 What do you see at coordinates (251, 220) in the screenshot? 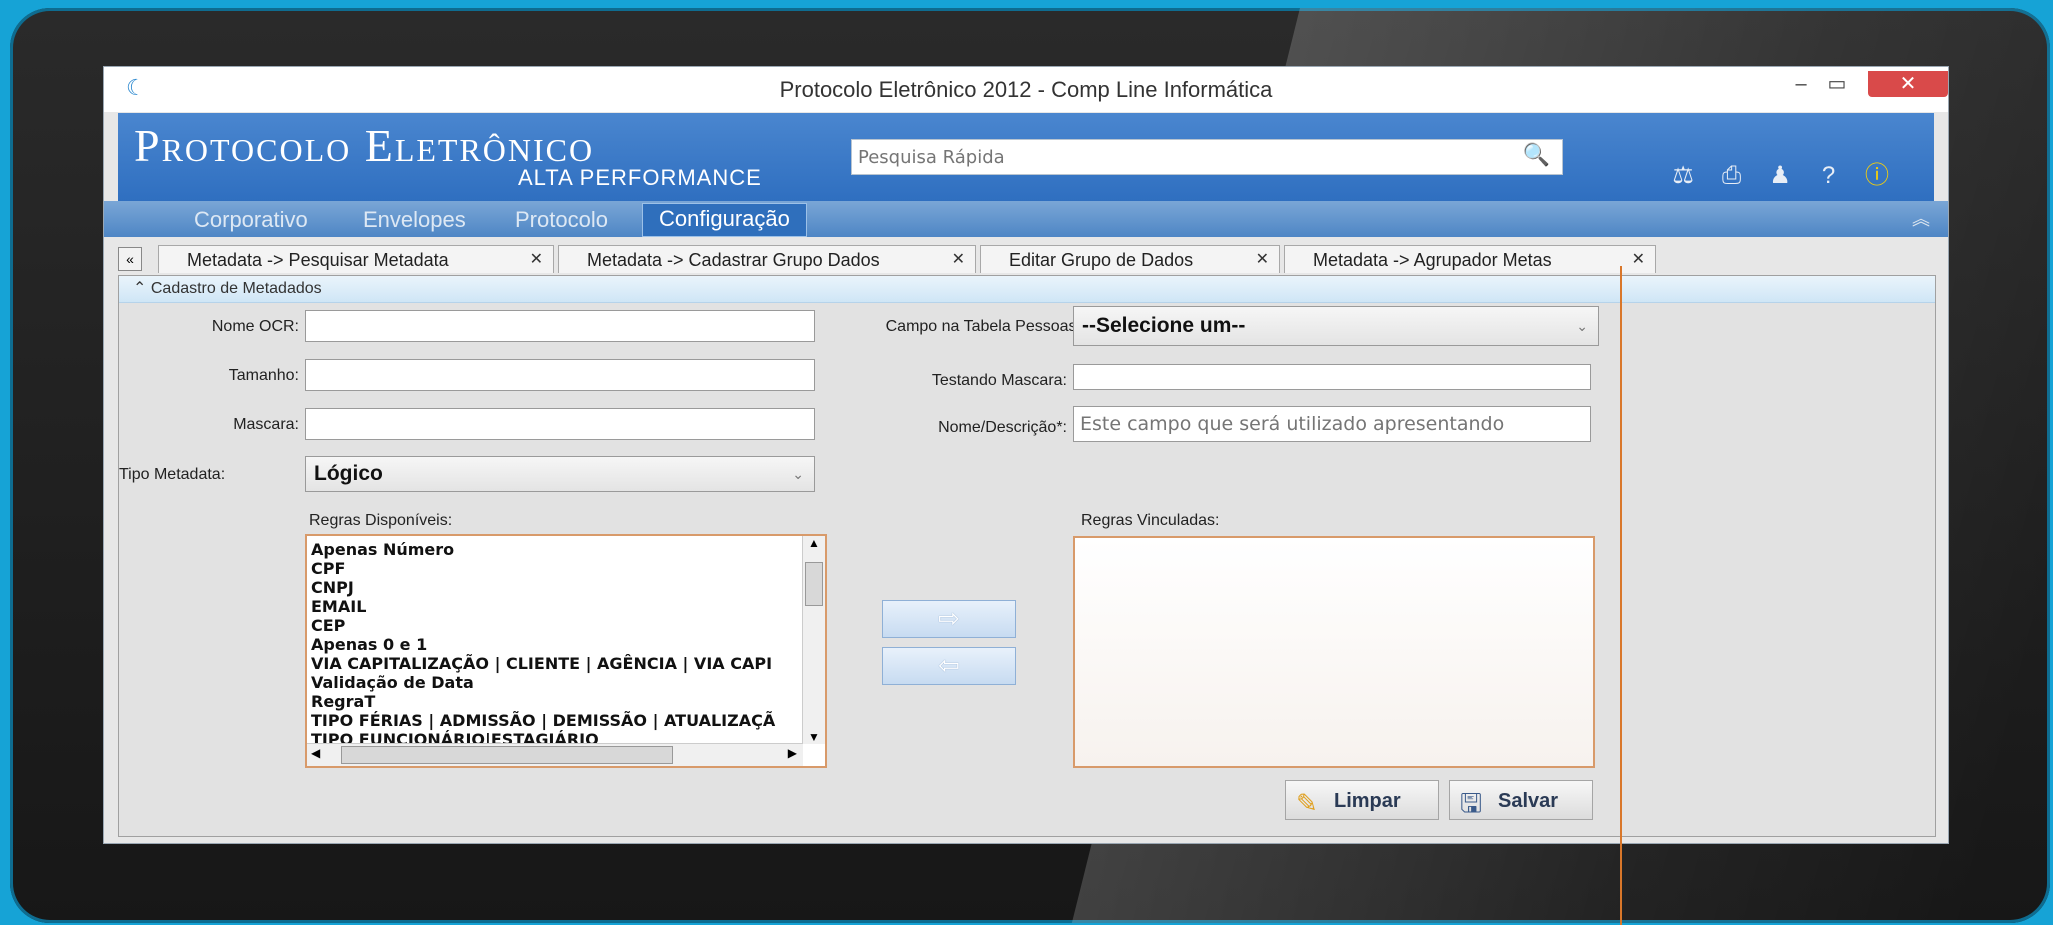
I see `menu-corporativo: Corporativo` at bounding box center [251, 220].